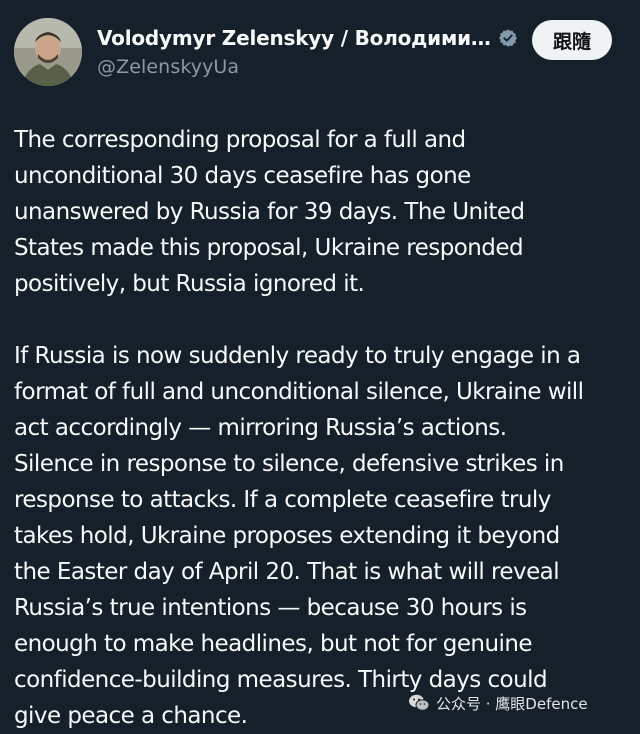  What do you see at coordinates (189, 284) in the screenshot?
I see `tweet-line: positively, but Russia ignored it.` at bounding box center [189, 284].